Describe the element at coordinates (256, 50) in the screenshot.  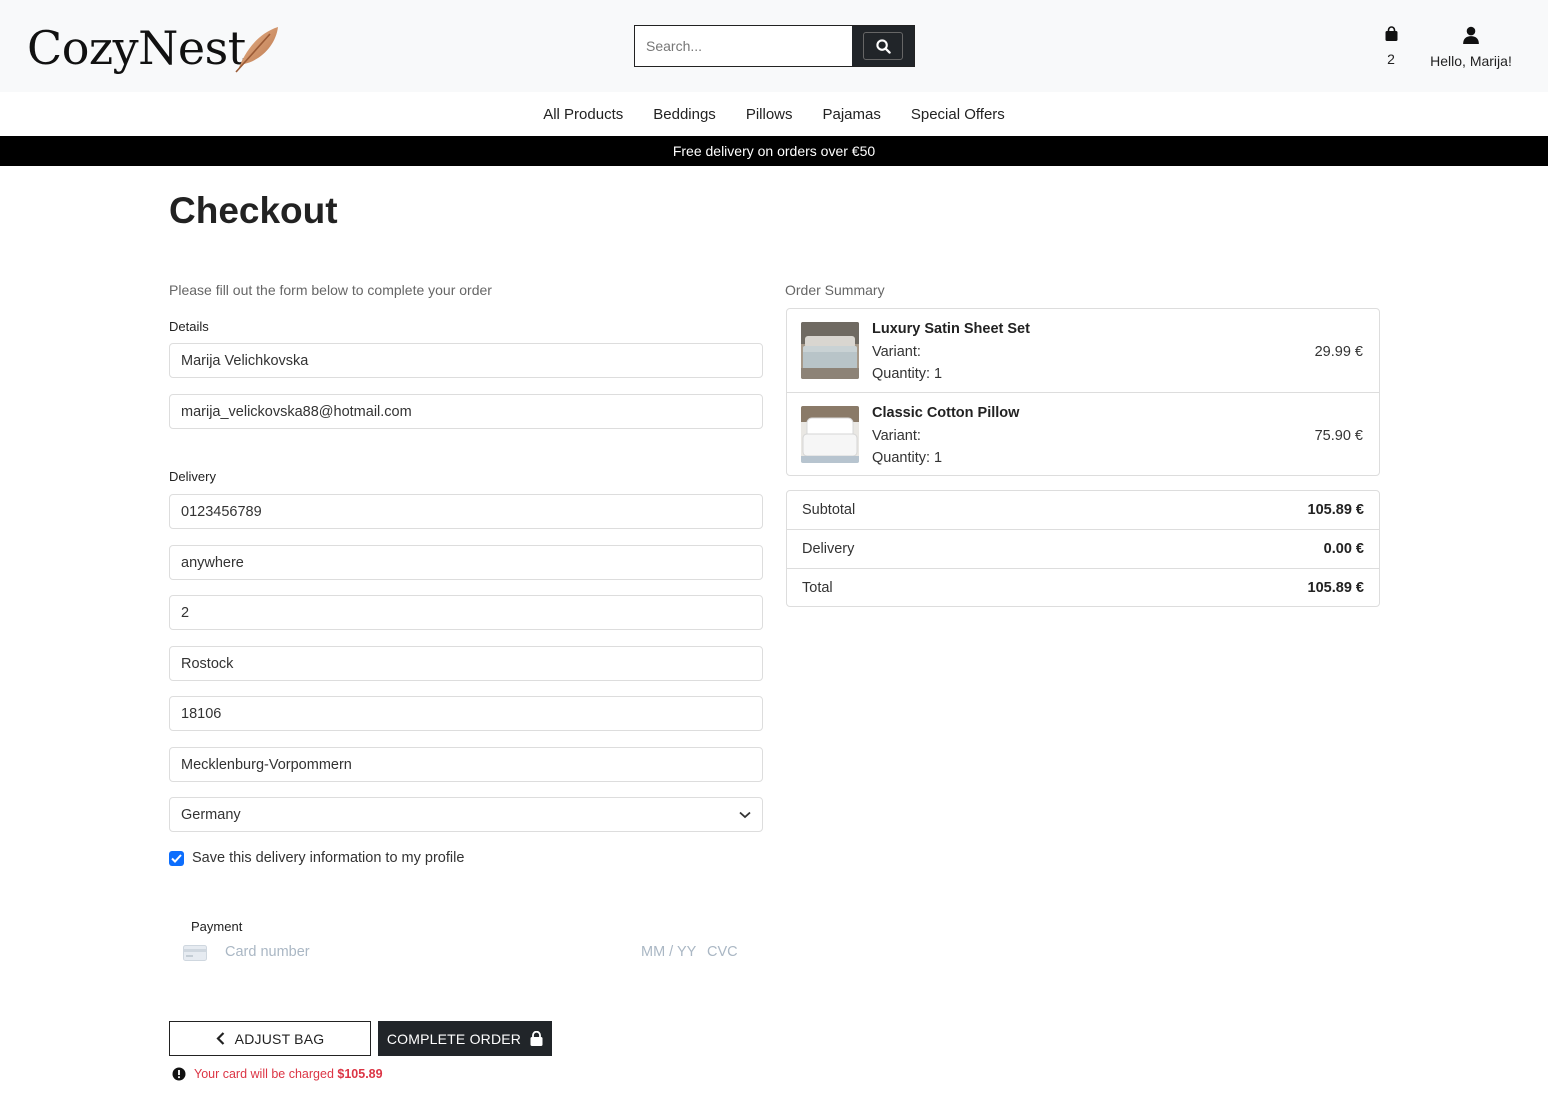
I see `feather-logo-icon` at that location.